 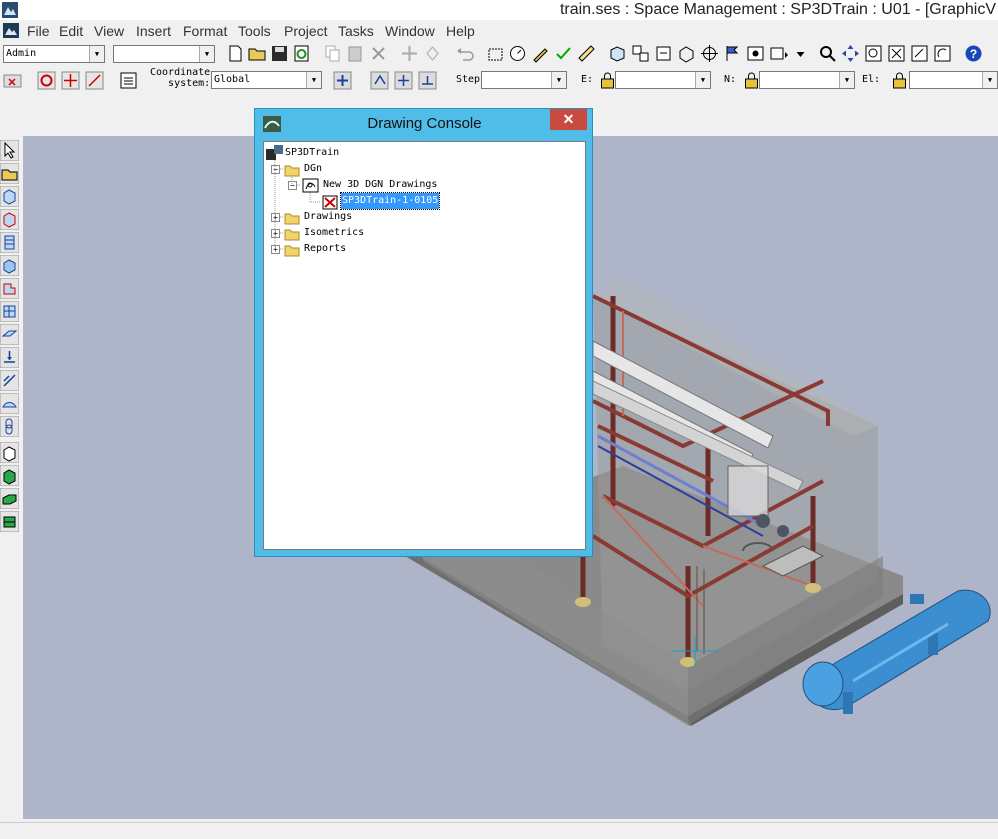 What do you see at coordinates (465, 53) in the screenshot?
I see `undo-button` at bounding box center [465, 53].